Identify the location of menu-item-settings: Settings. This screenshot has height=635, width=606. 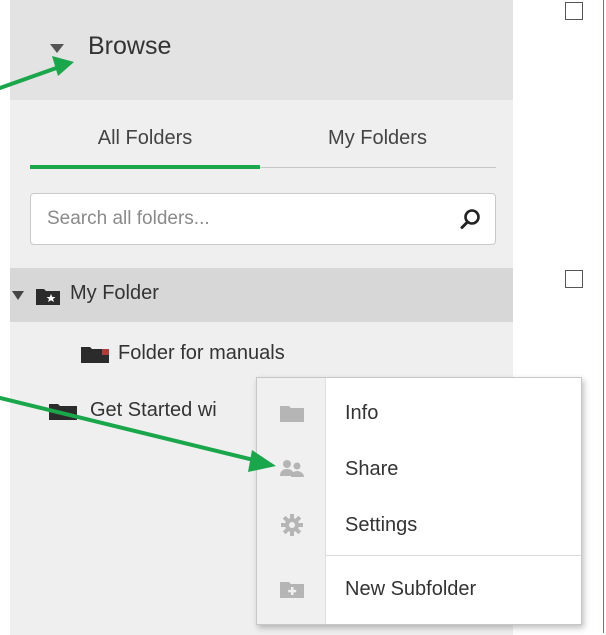
(419, 526).